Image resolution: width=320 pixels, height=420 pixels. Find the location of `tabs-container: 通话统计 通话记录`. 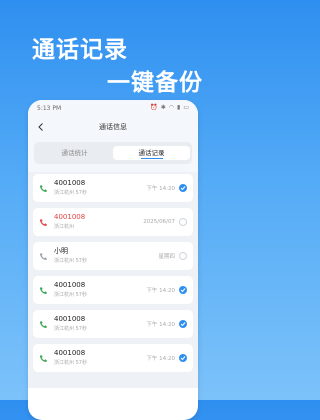

tabs-container: 通话统计 通话记录 is located at coordinates (113, 155).